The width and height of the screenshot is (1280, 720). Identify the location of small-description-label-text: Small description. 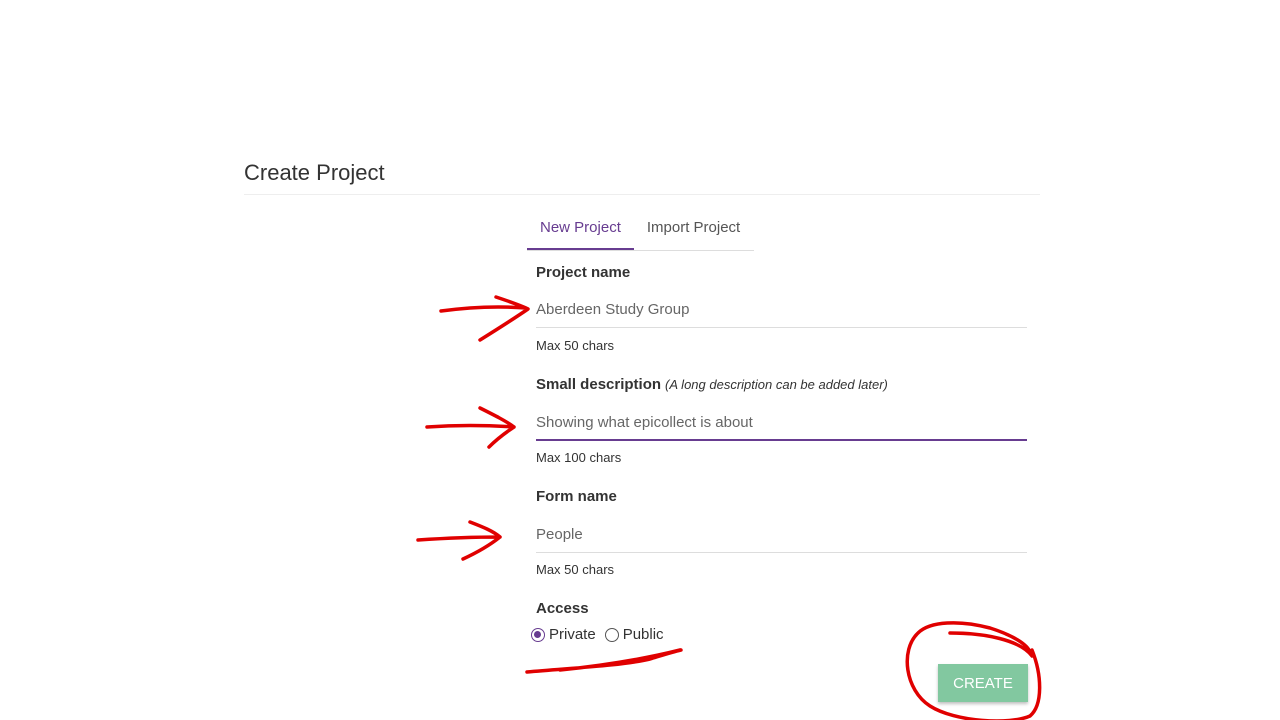
(599, 384).